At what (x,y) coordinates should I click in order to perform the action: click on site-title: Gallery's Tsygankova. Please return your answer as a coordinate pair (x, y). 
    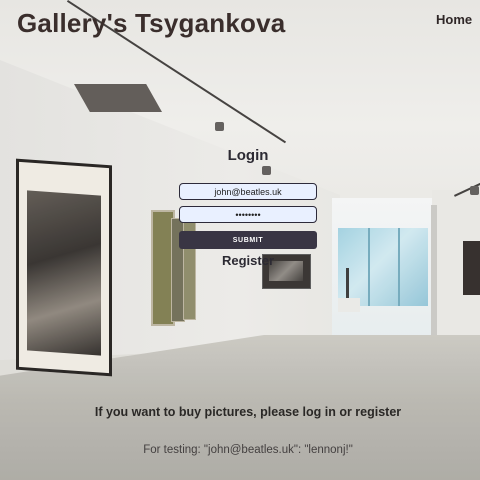
    Looking at the image, I should click on (151, 23).